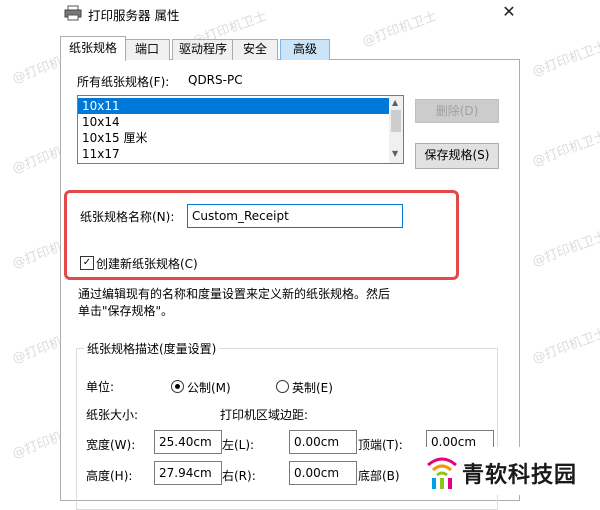 This screenshot has width=600, height=510. I want to click on list-scrollbar: ▲ ▼, so click(396, 129).